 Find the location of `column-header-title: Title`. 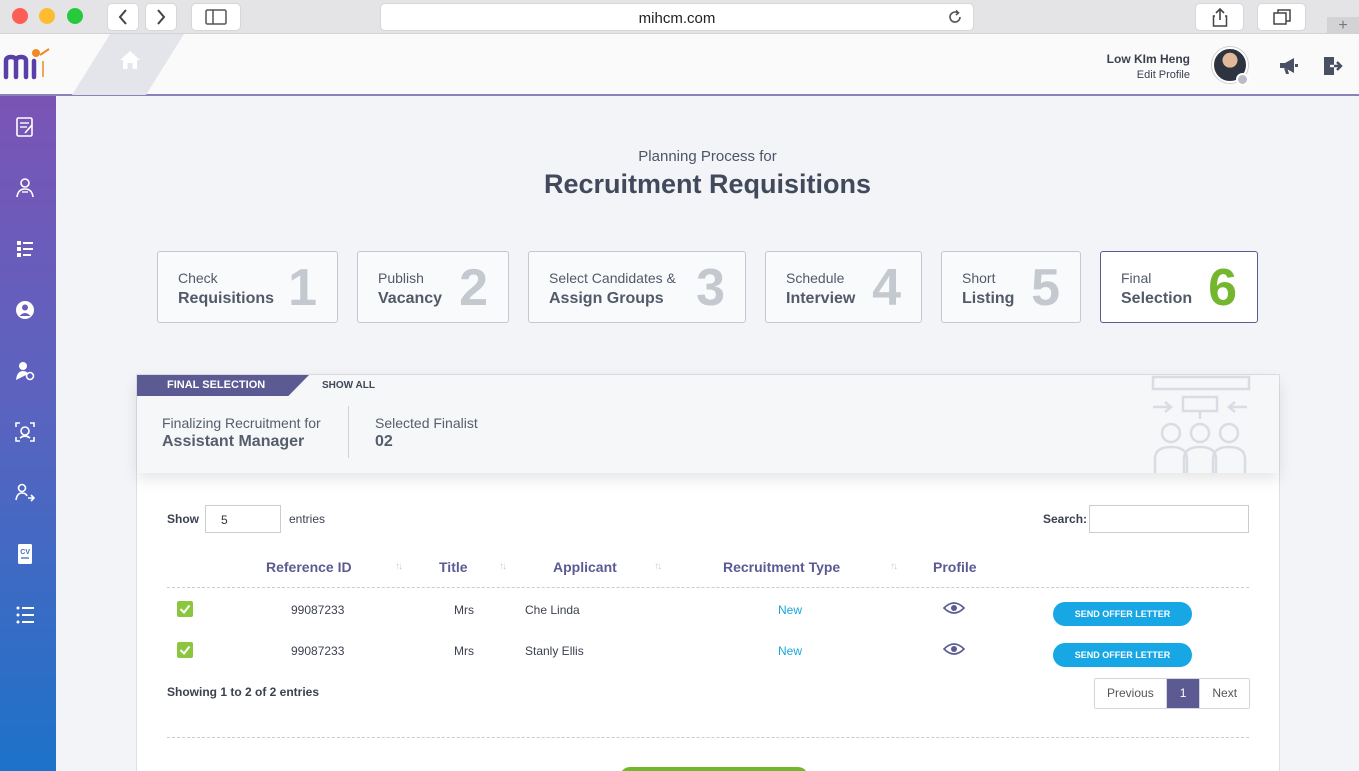

column-header-title: Title is located at coordinates (453, 567).